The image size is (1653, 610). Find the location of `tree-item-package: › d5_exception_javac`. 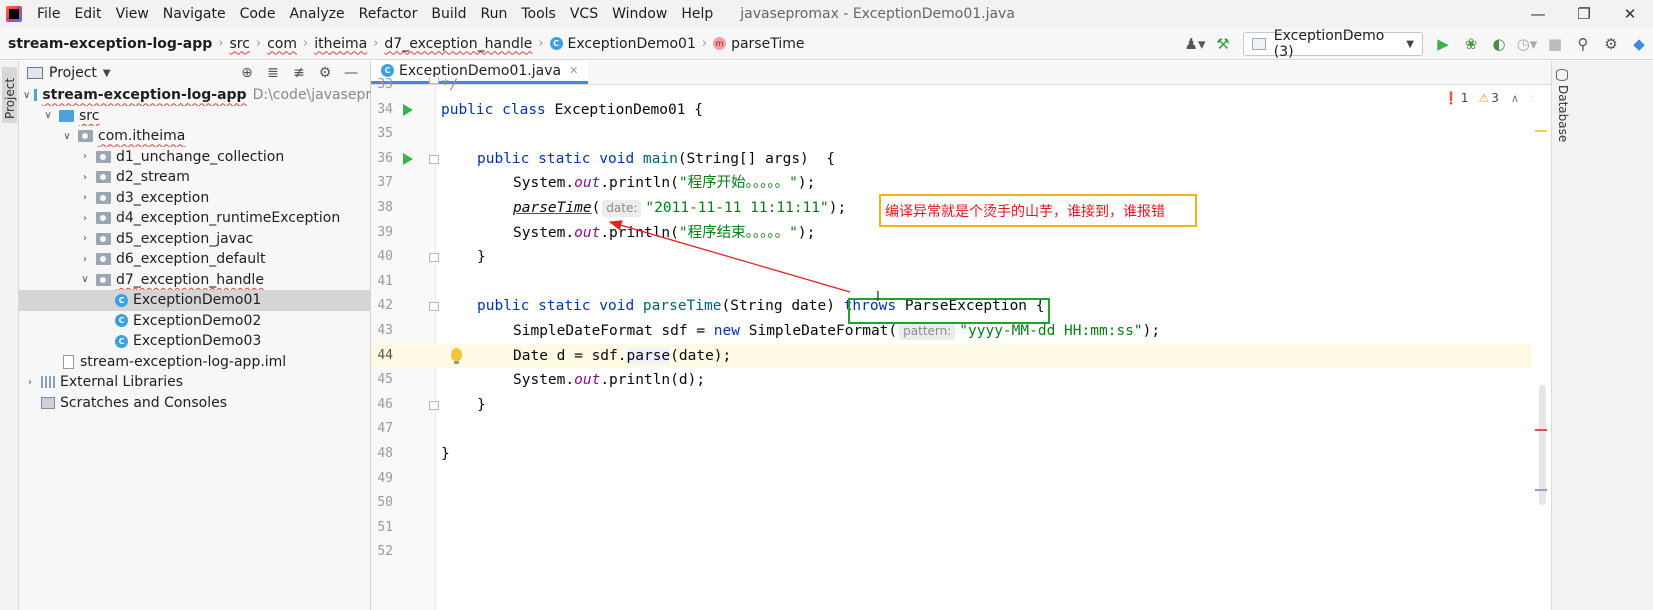

tree-item-package: › d5_exception_javac is located at coordinates (195, 239).